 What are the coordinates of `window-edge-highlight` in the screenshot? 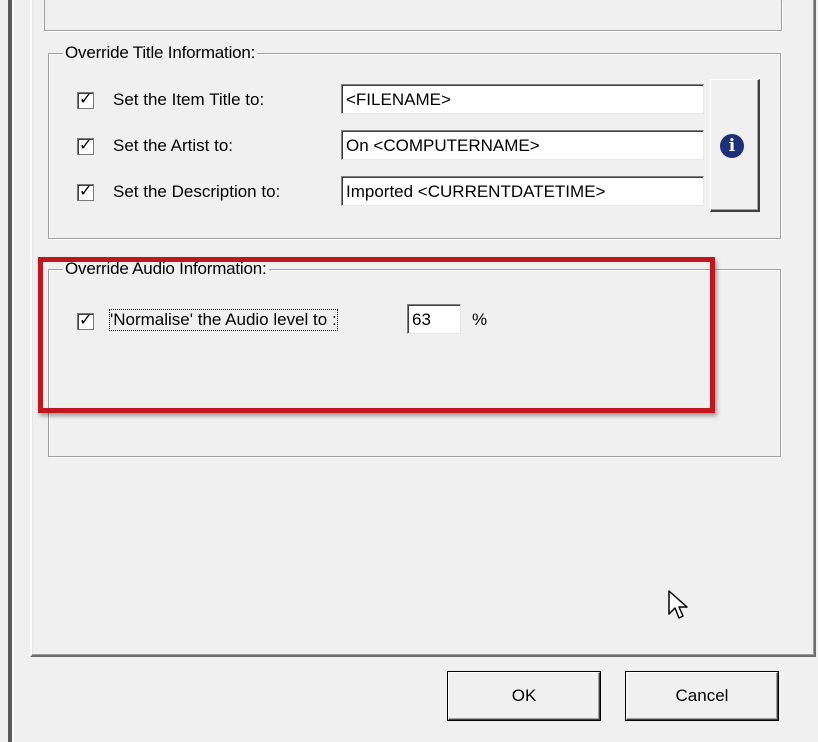 It's located at (13, 371).